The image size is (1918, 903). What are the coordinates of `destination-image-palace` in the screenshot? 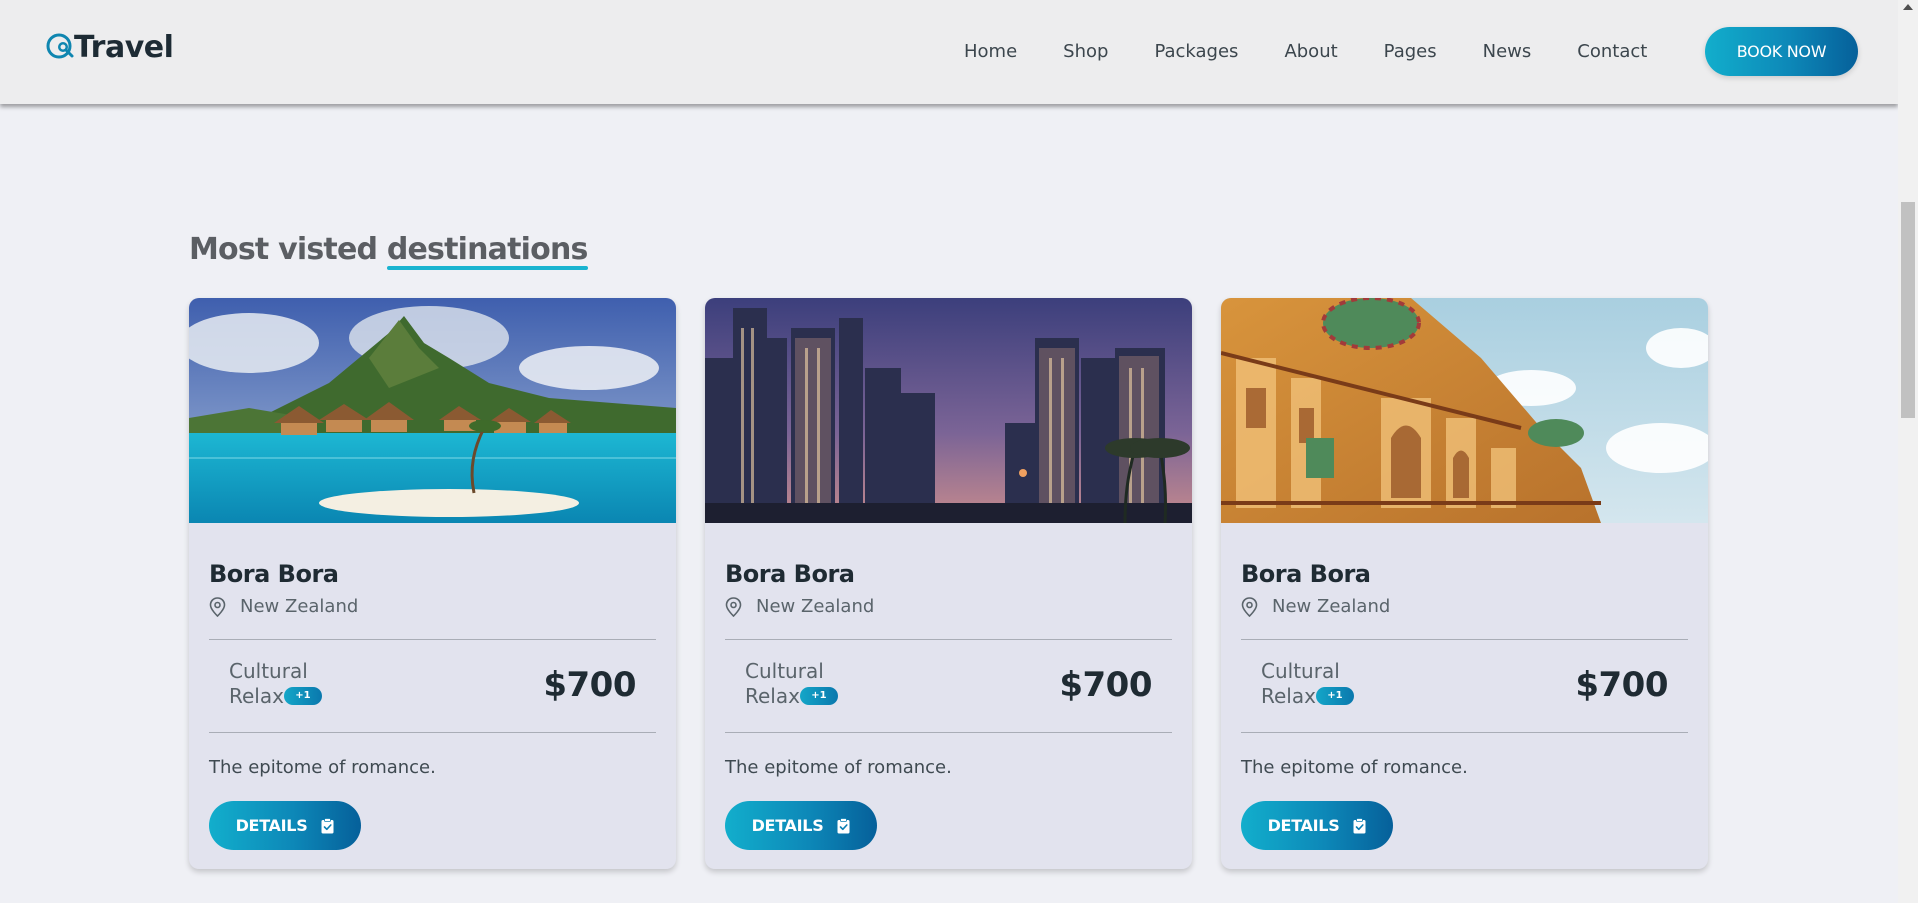 It's located at (1464, 410).